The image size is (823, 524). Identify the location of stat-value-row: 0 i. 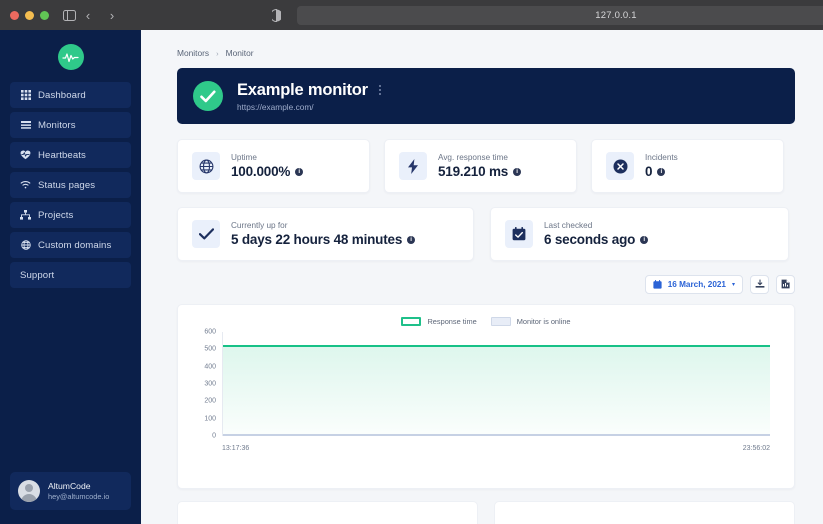
(661, 171).